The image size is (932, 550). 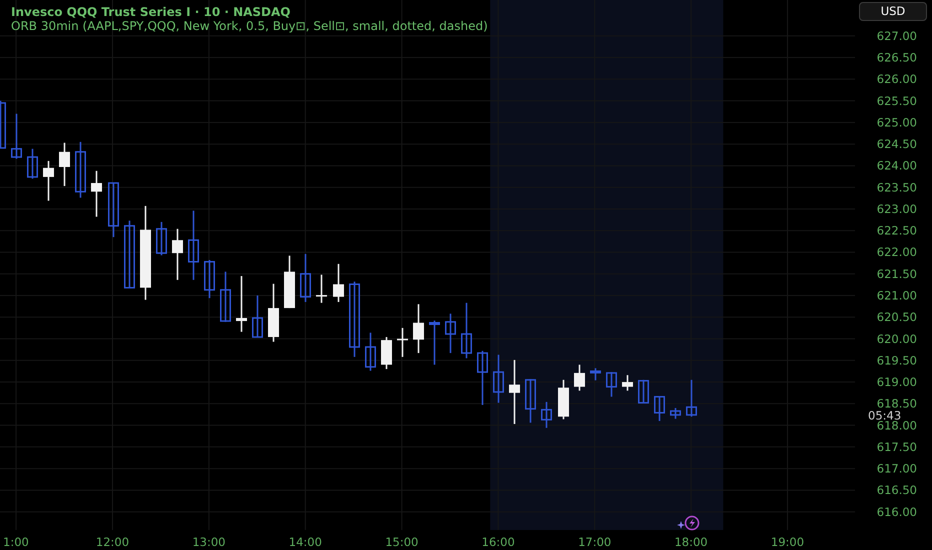 I want to click on price-label: 622.00, so click(x=896, y=252).